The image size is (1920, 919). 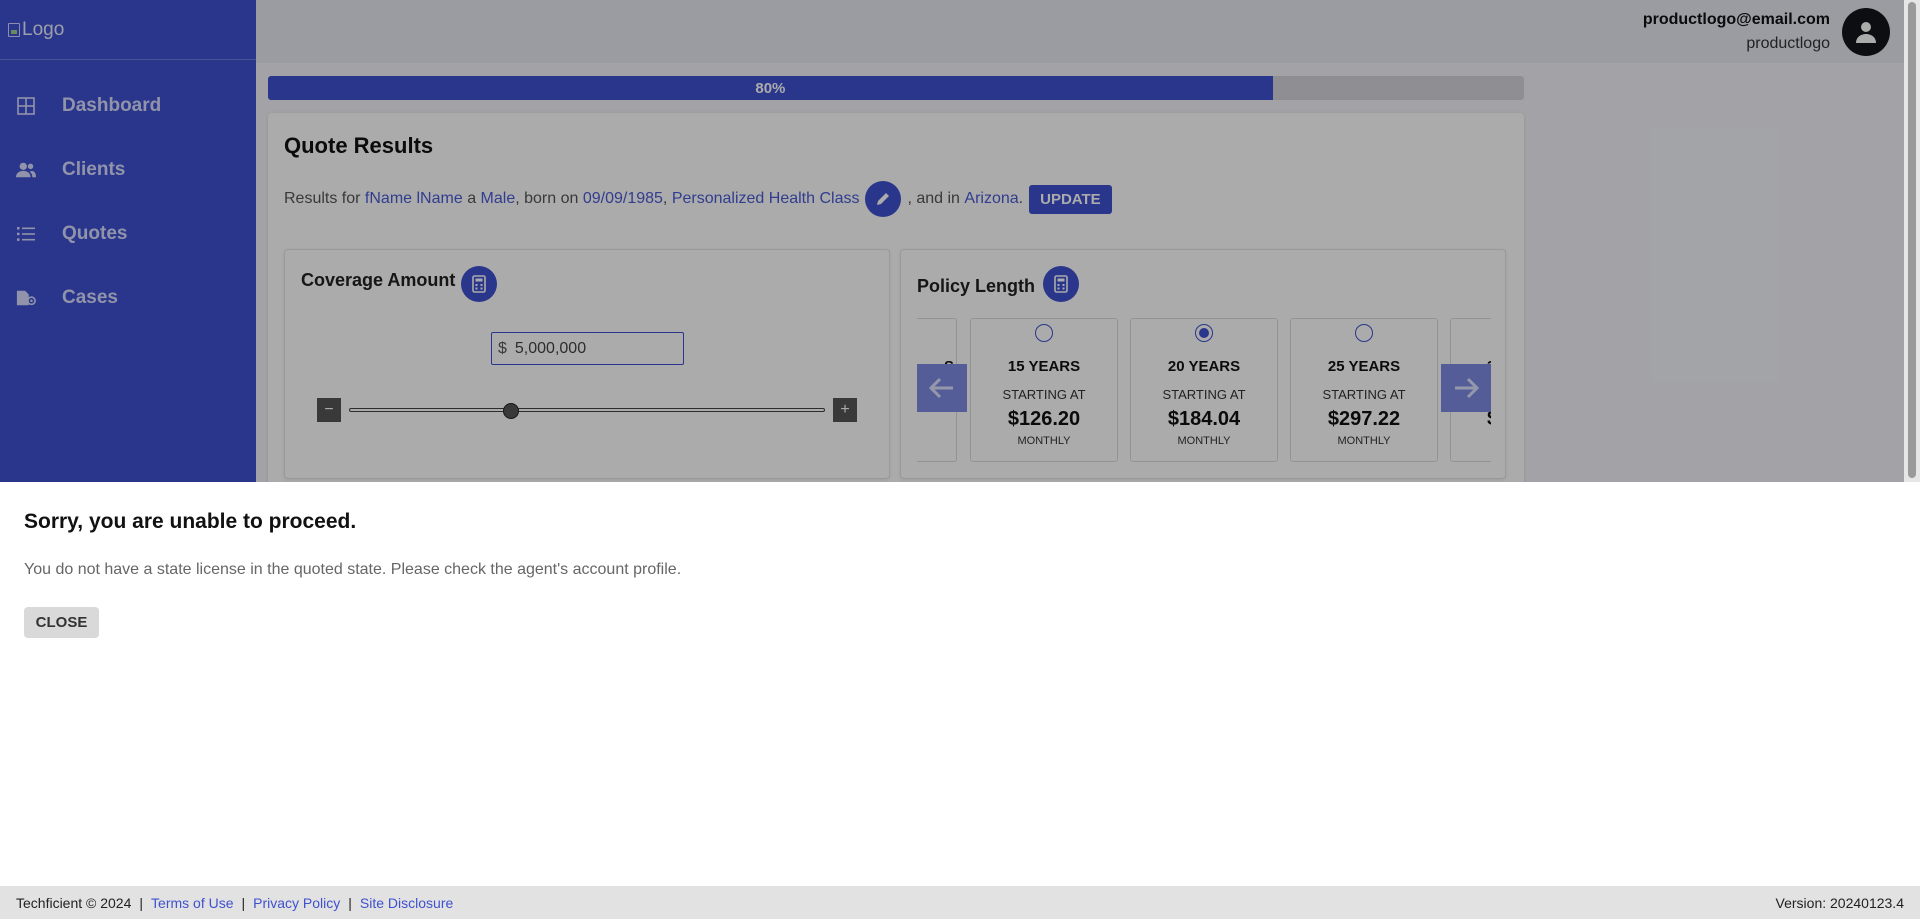 I want to click on copyright: Techficient © 2024, so click(x=74, y=902).